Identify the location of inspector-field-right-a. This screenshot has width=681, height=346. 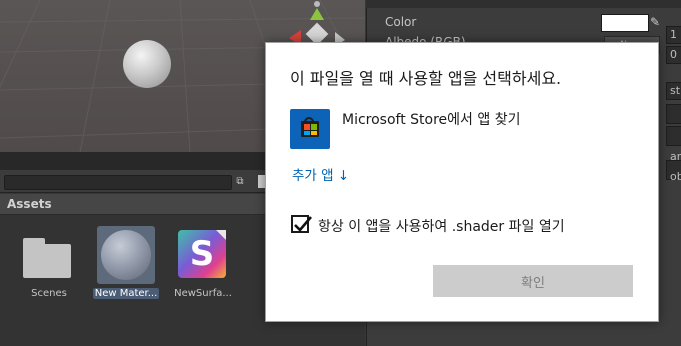
(673, 114).